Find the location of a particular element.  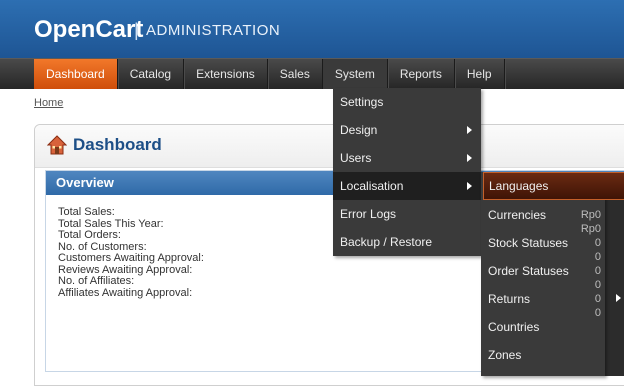

submenu-item-label: Returns is located at coordinates (509, 299).